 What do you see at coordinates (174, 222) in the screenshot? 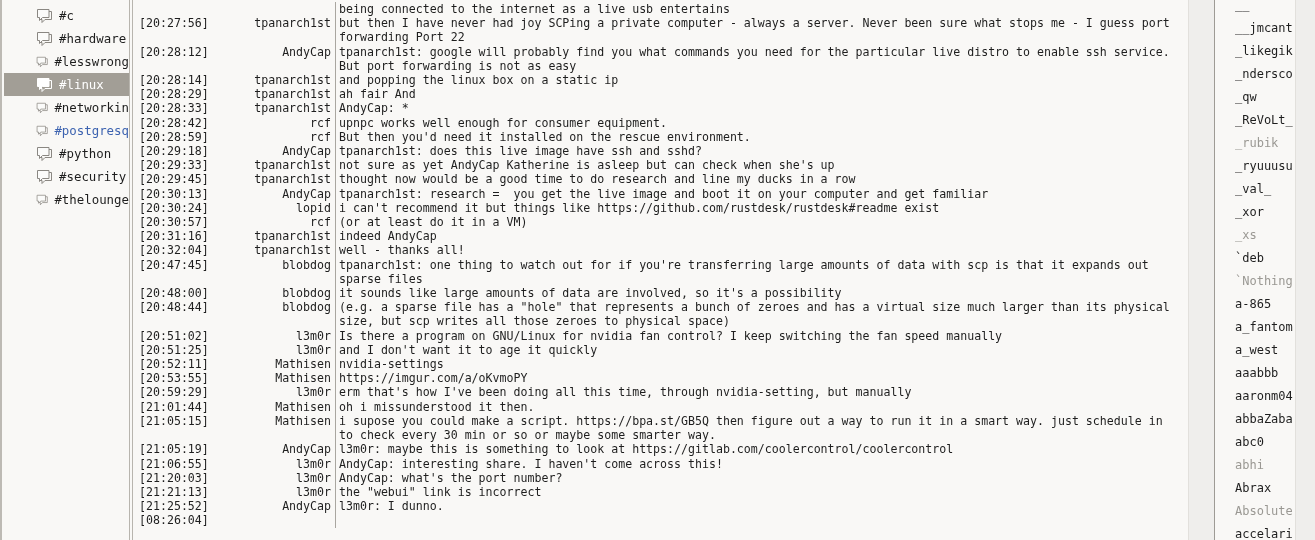
I see `timestamp: [20:30:57]` at bounding box center [174, 222].